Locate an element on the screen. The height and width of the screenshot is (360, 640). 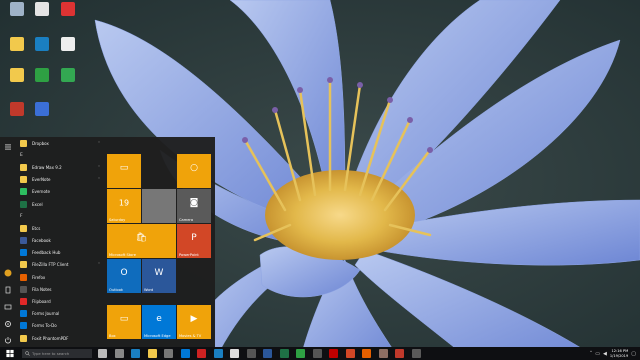
windows-start-icon is located at coordinates (10, 353).